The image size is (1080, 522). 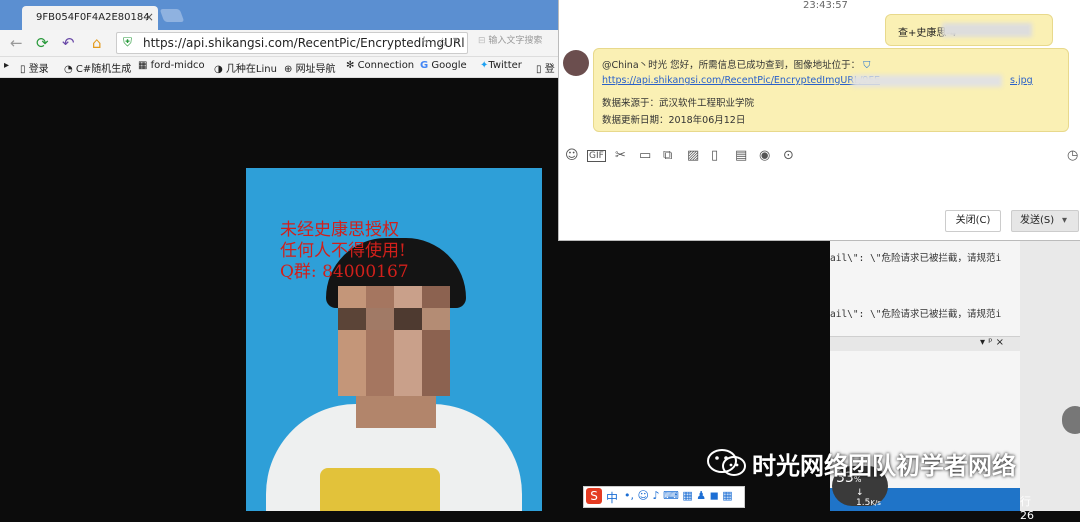 I want to click on photo-watermark: 未经史康思授权 任何人不得使用! Q群: 84000167, so click(x=344, y=251).